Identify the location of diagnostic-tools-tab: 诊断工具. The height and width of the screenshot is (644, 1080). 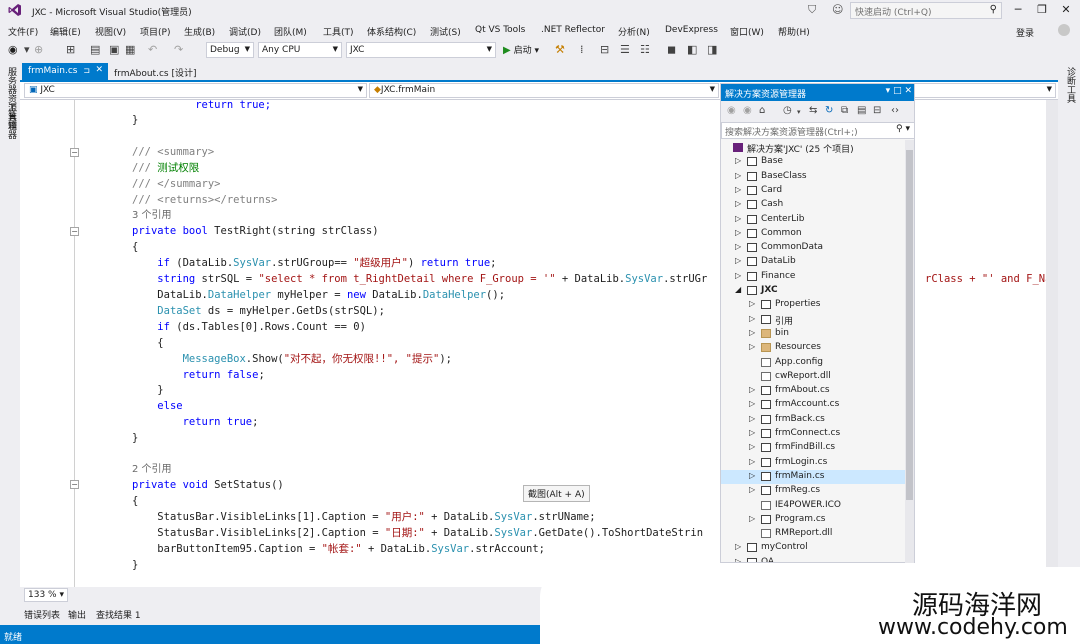
(1070, 85).